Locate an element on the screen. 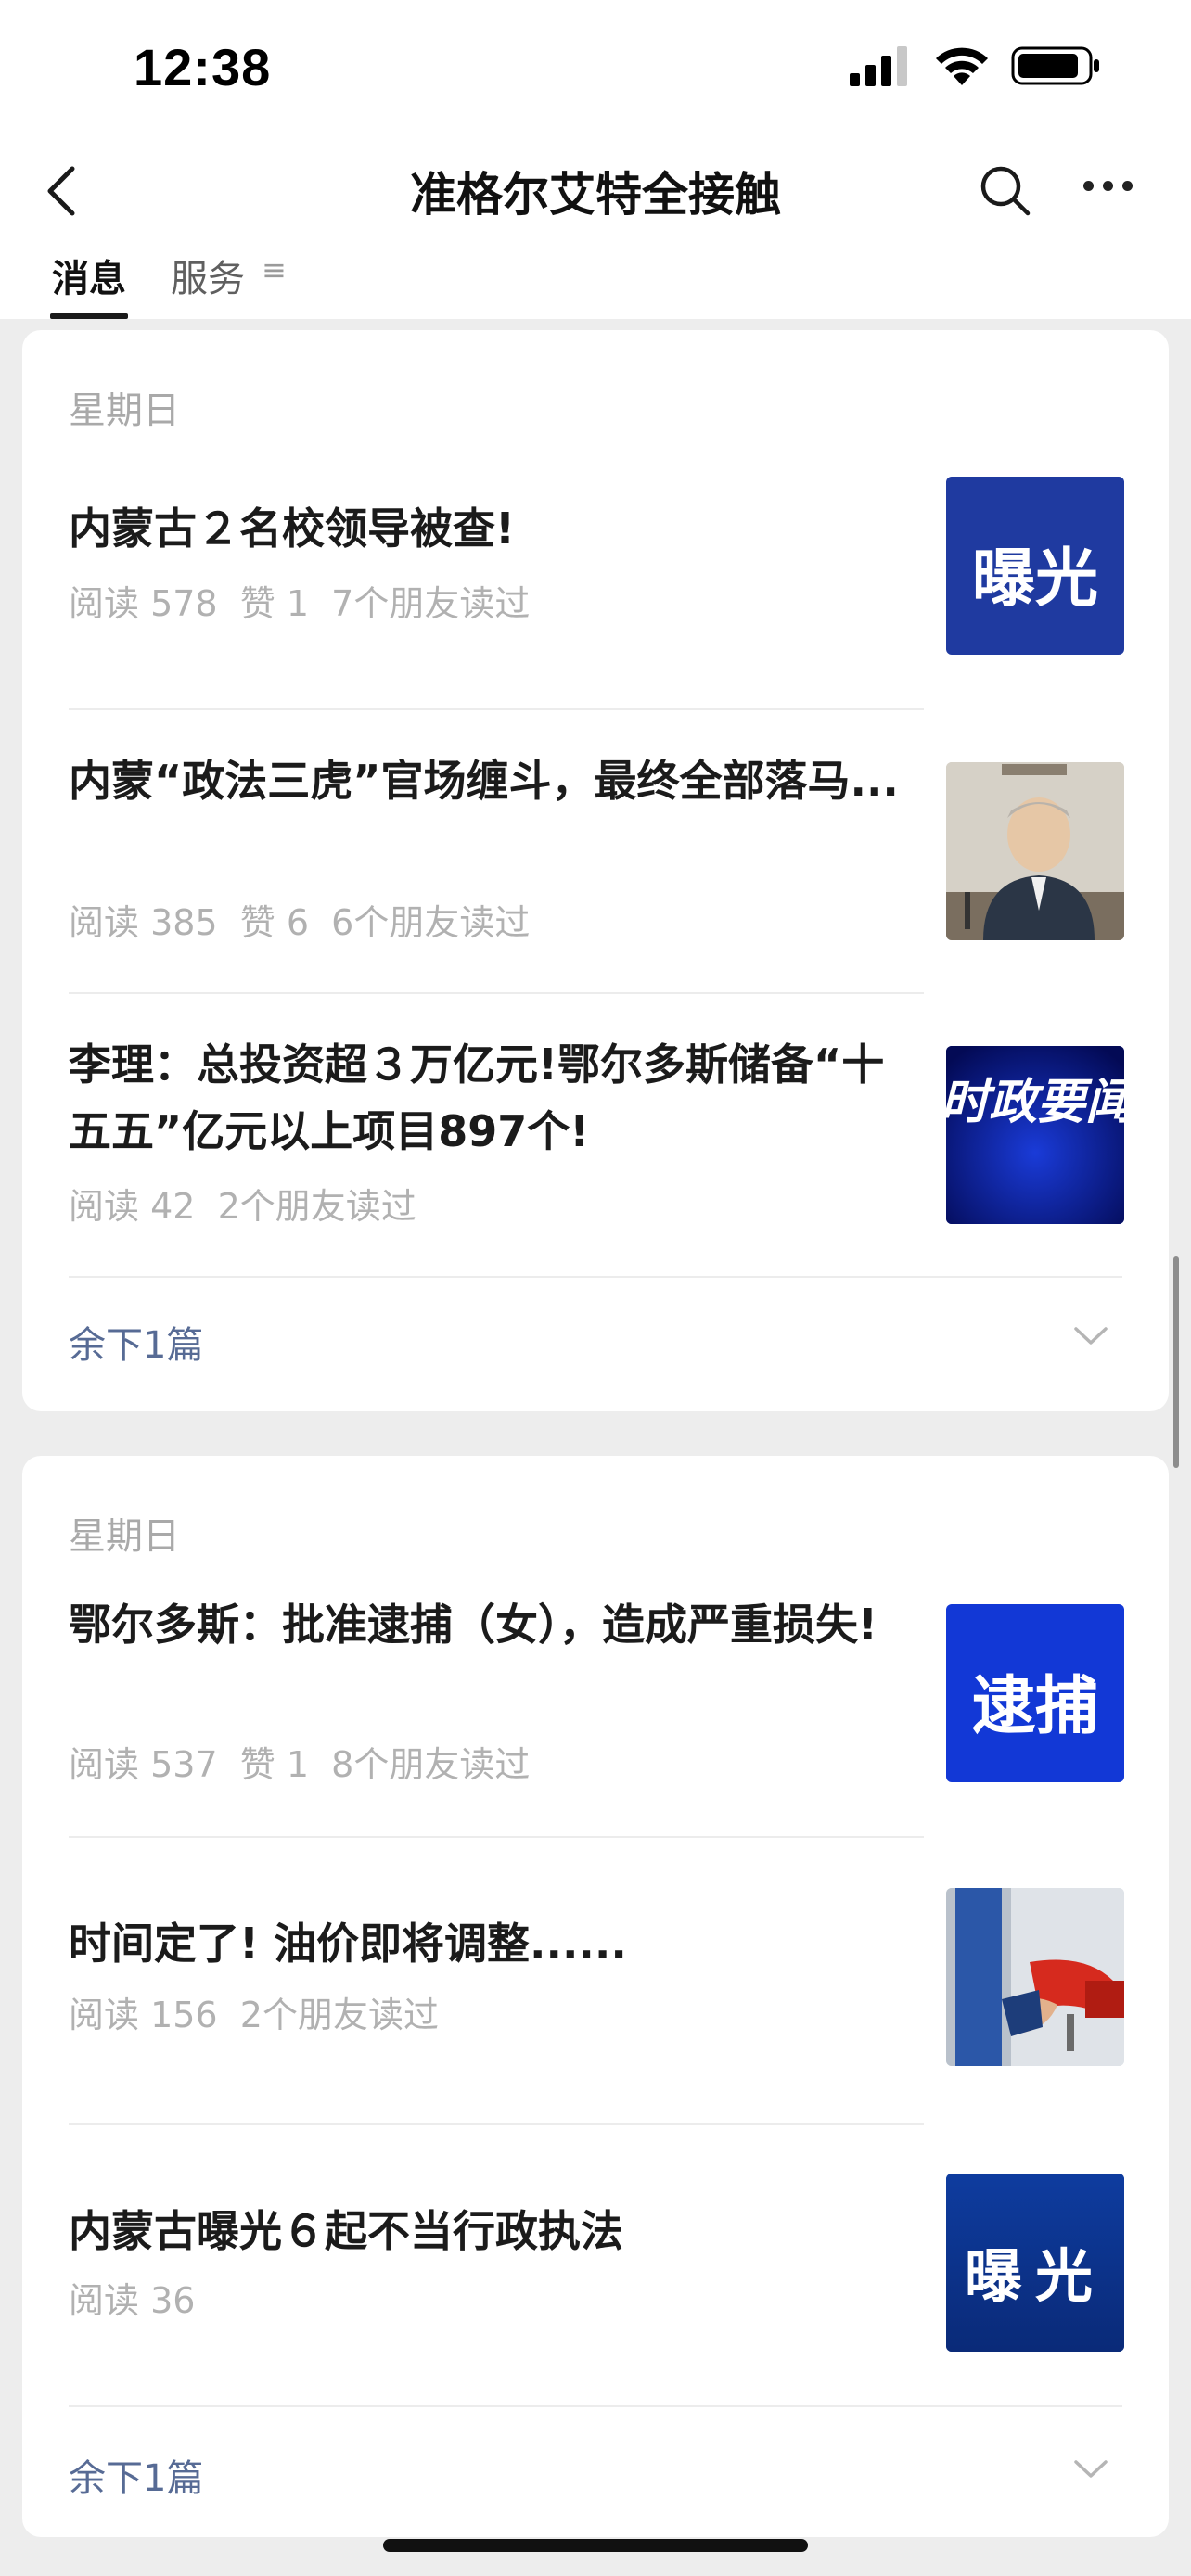 This screenshot has height=2576, width=1191. more-dots-icon is located at coordinates (1108, 186).